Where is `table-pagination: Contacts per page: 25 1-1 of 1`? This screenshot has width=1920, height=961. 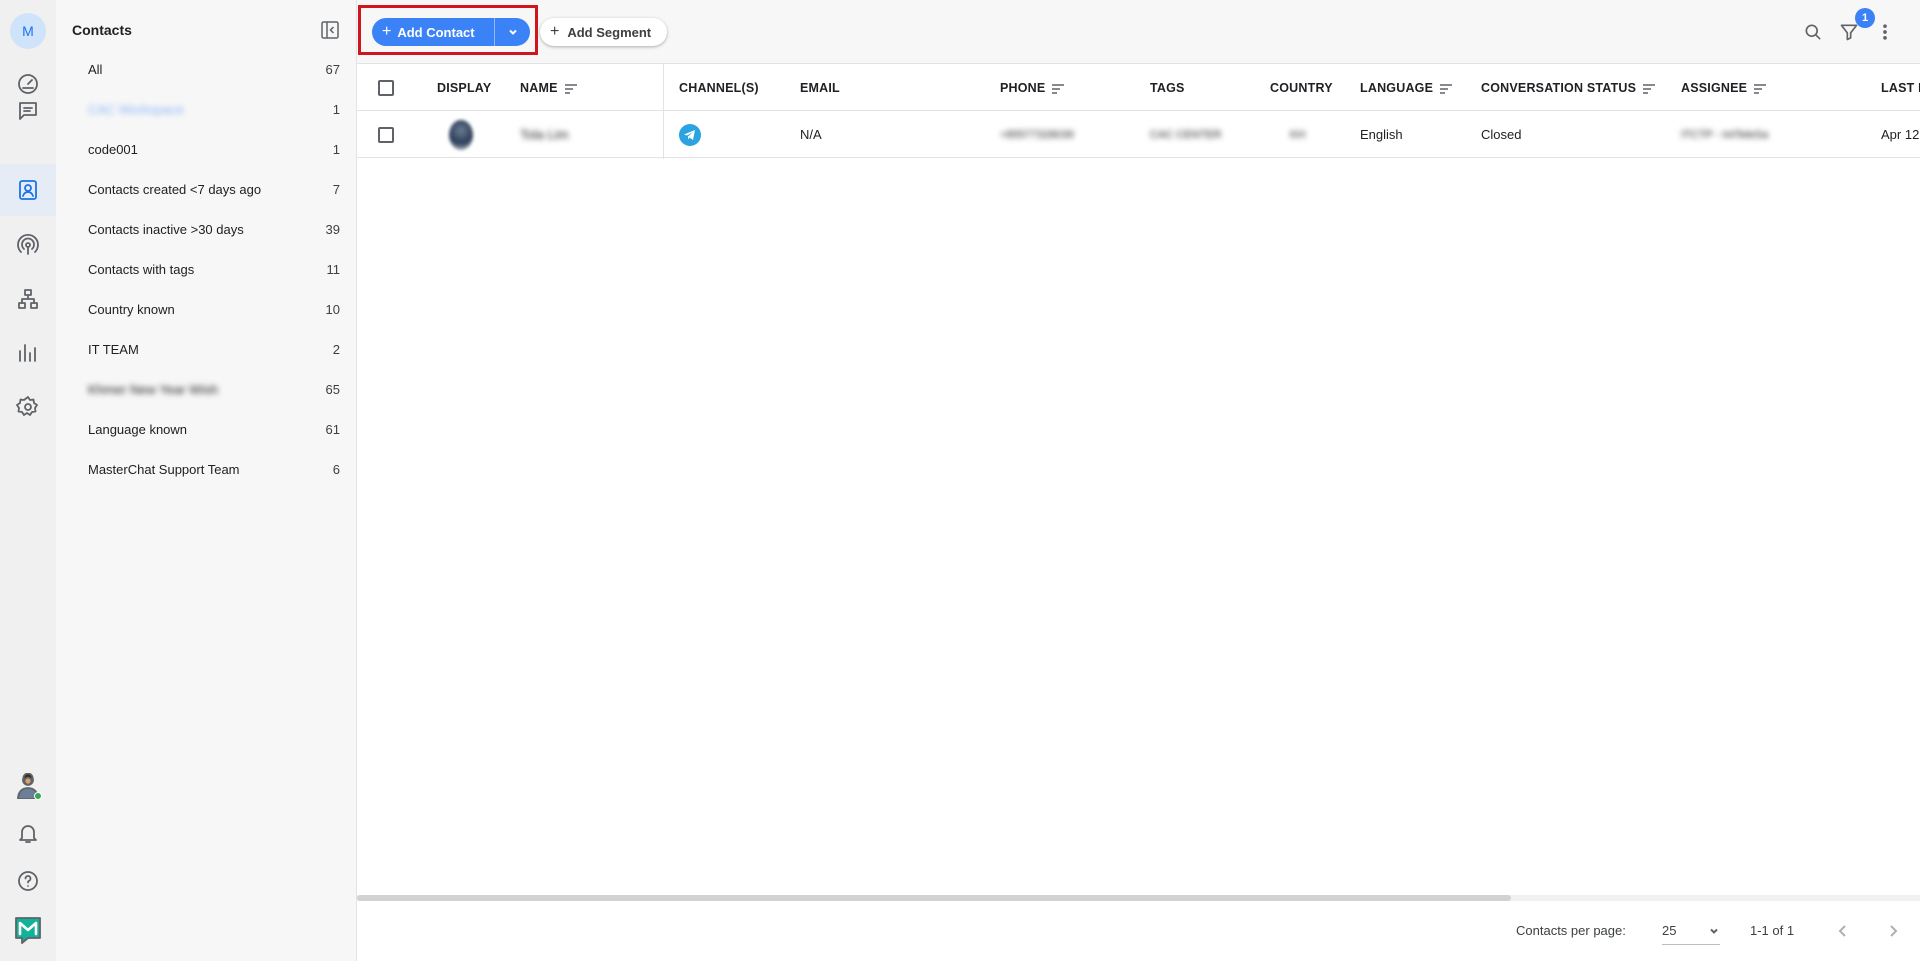 table-pagination: Contacts per page: 25 1-1 of 1 is located at coordinates (1138, 931).